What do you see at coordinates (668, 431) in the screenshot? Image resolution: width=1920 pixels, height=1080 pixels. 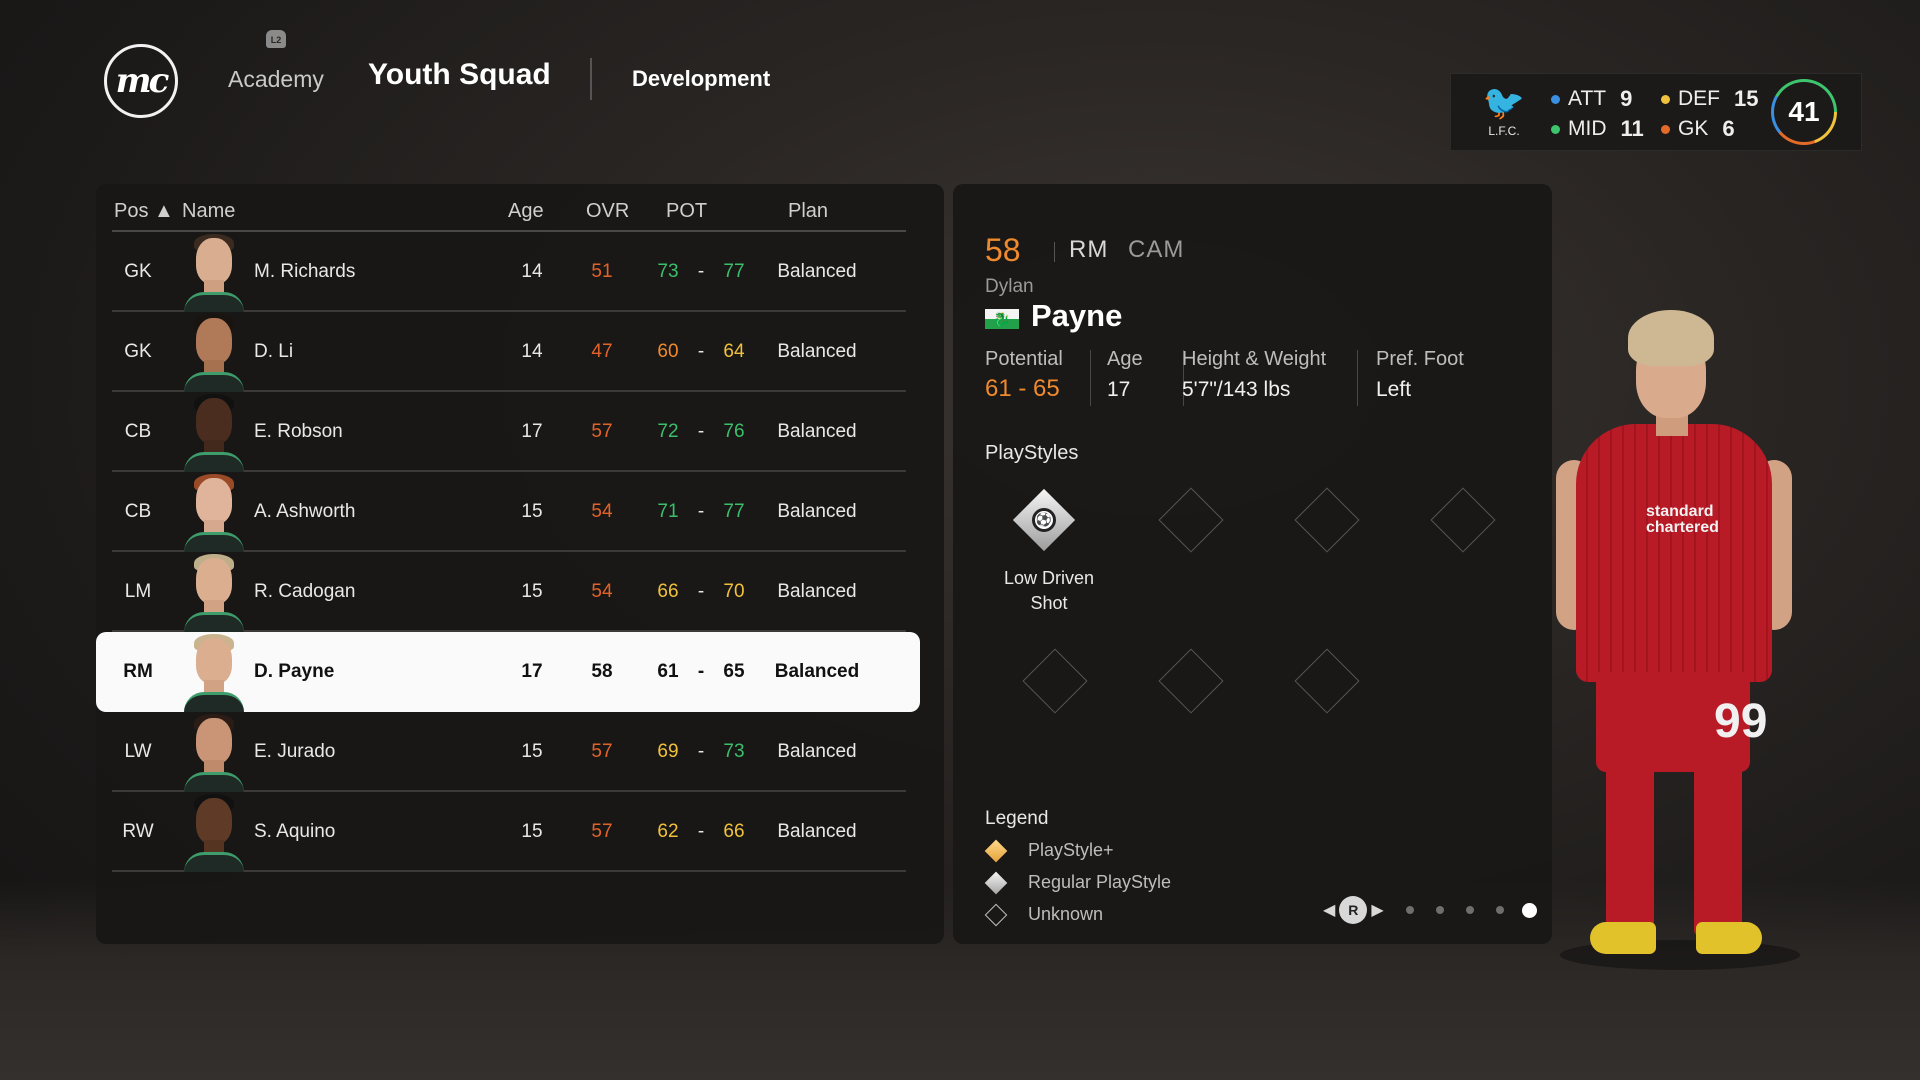 I see `player-pot-low: 72` at bounding box center [668, 431].